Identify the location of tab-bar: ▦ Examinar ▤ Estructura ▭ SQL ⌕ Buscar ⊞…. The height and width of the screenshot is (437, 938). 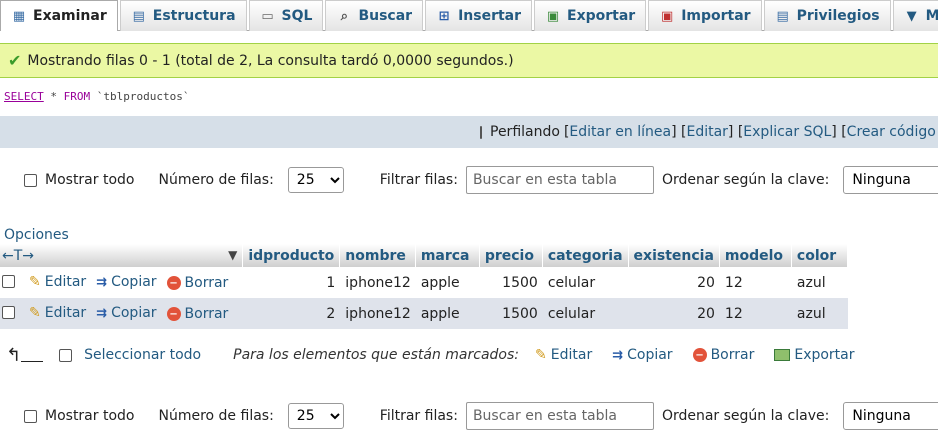
(469, 15).